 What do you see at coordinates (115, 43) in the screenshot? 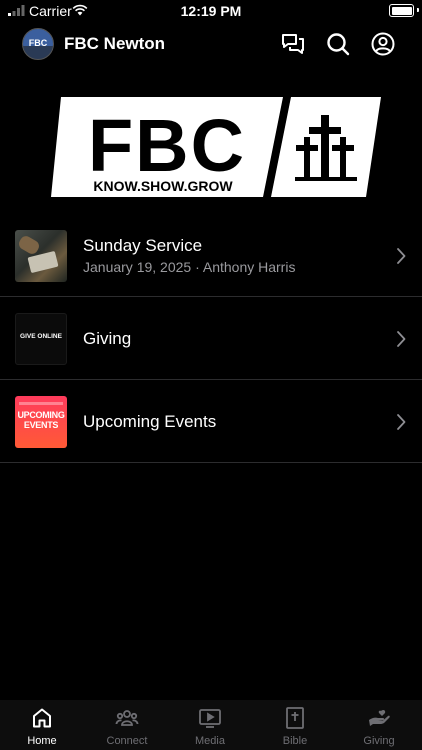
I see `app-title: FBC Newton` at bounding box center [115, 43].